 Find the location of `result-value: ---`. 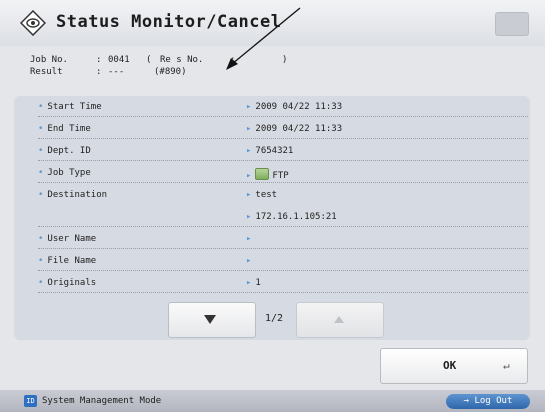

result-value: --- is located at coordinates (116, 72).